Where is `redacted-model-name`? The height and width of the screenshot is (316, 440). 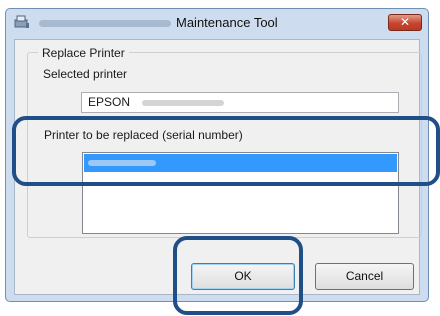 redacted-model-name is located at coordinates (183, 103).